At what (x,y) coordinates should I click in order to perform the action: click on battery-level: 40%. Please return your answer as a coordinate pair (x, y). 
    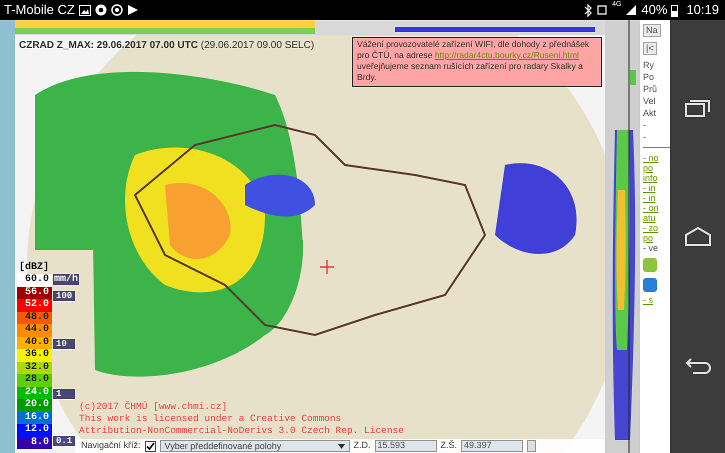
    Looking at the image, I should click on (654, 10).